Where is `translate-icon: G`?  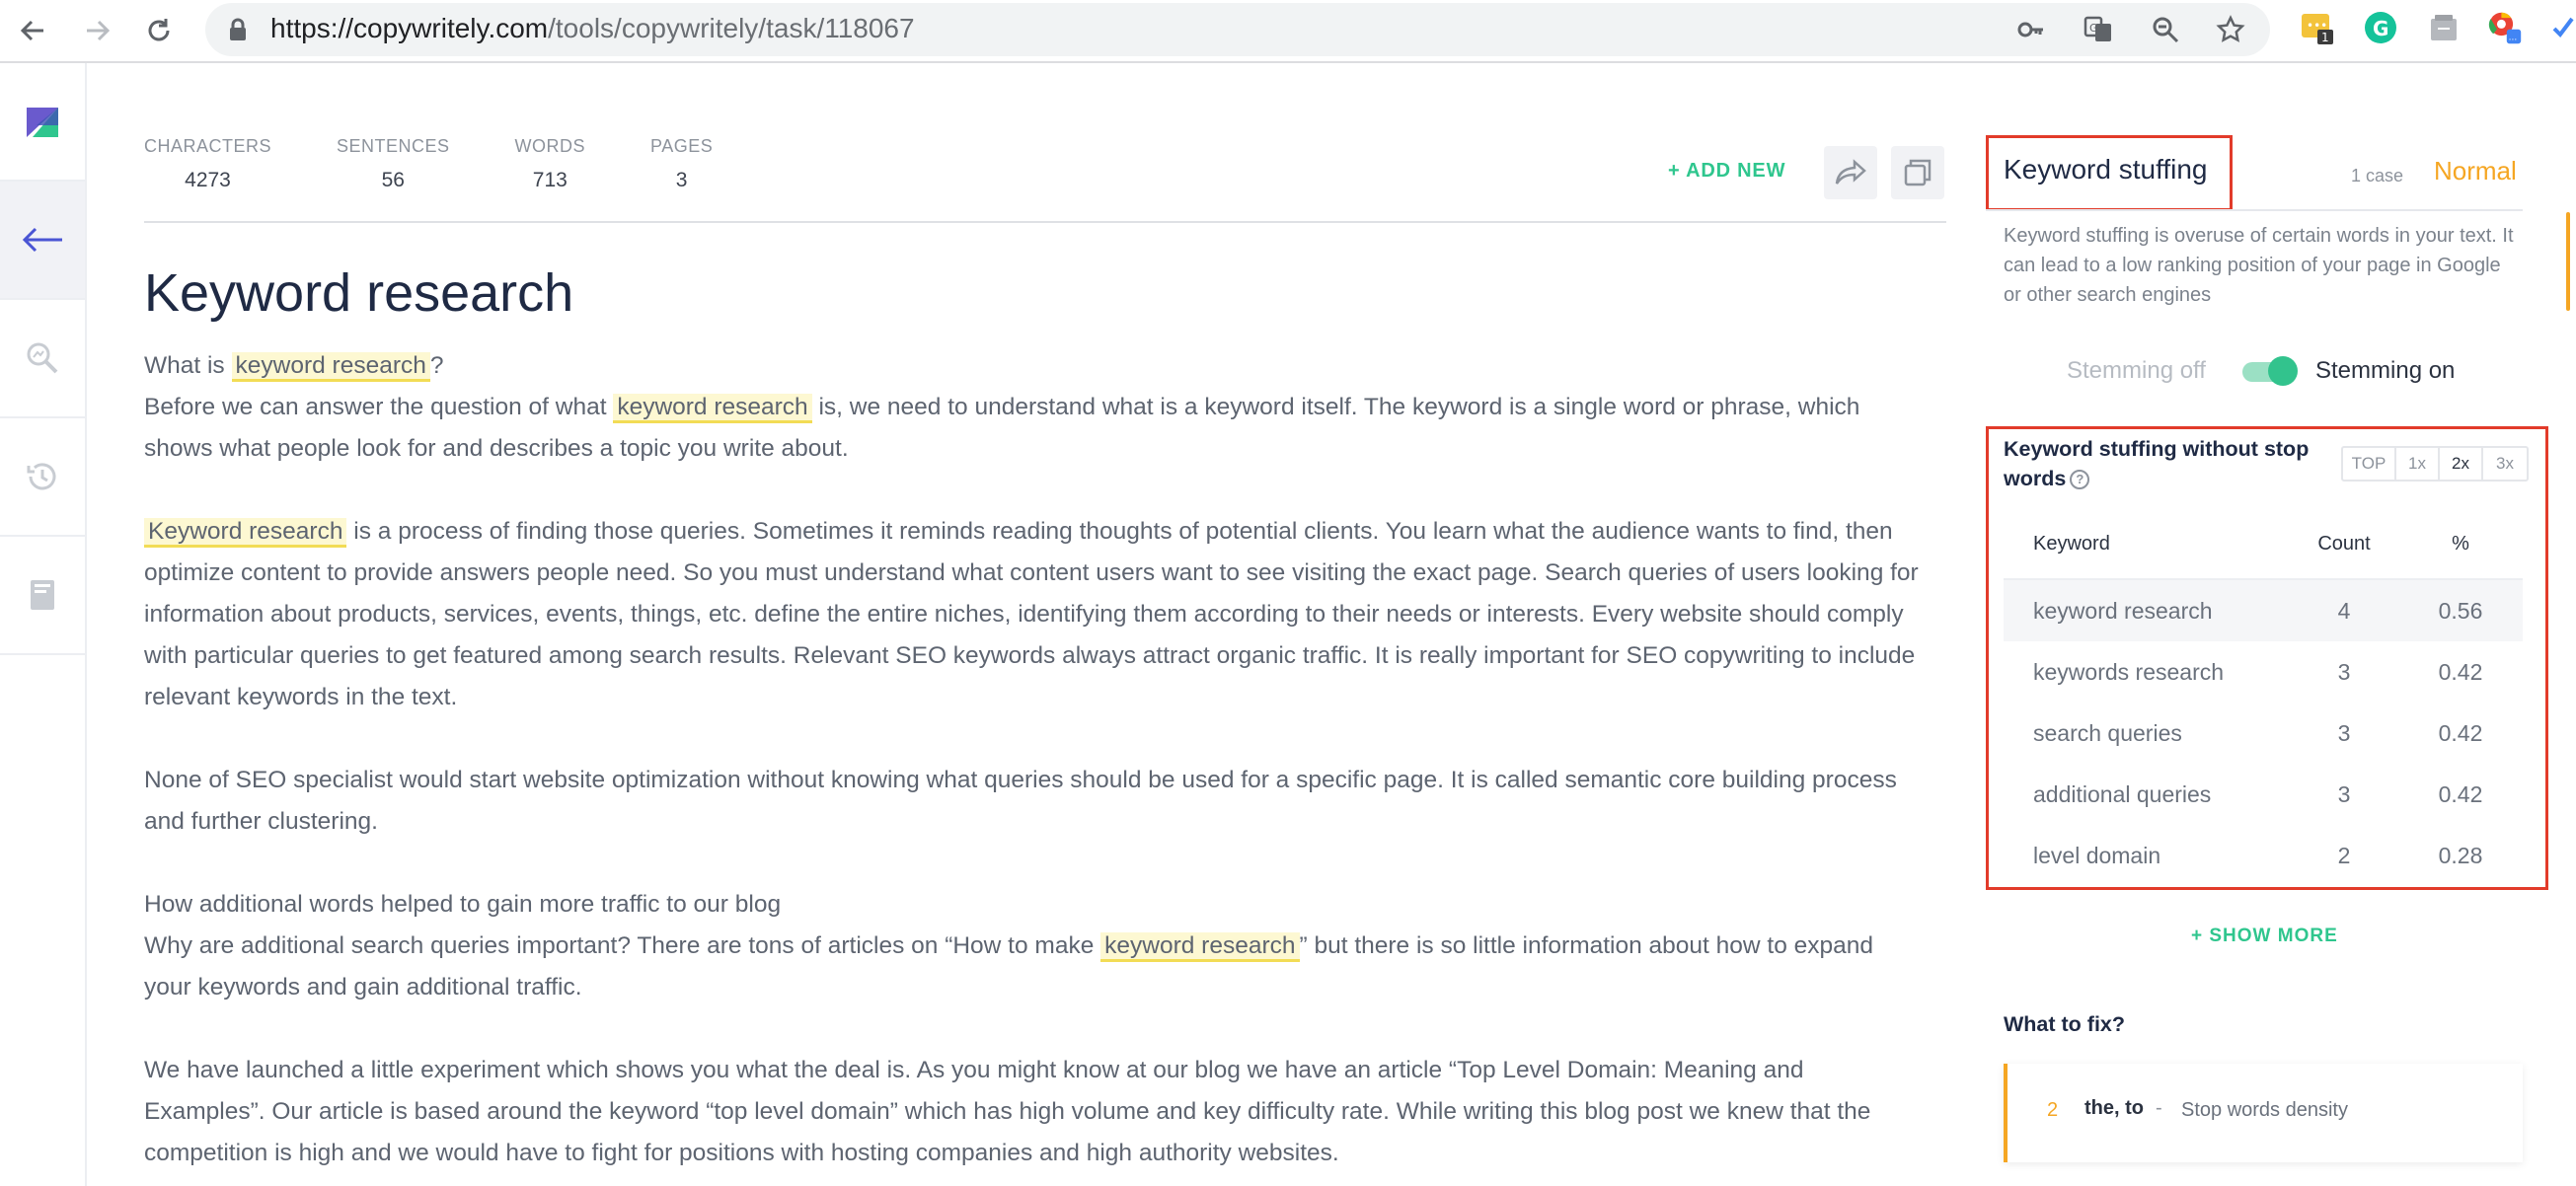
translate-icon: G is located at coordinates (2099, 29).